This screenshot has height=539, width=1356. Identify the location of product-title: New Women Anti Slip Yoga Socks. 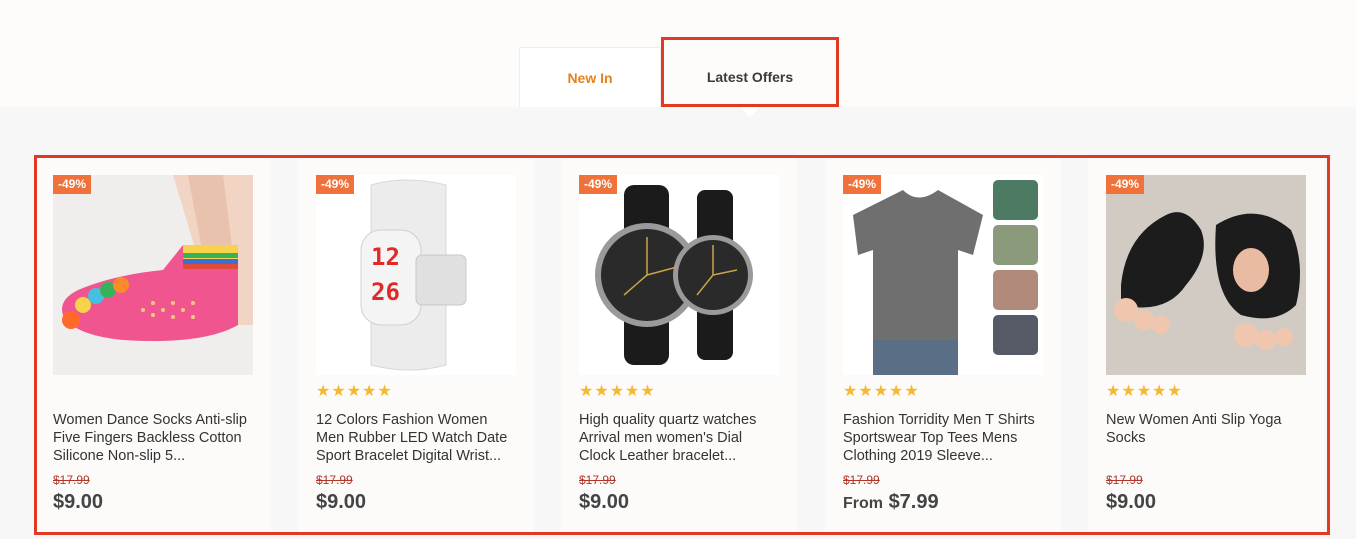
(1206, 438).